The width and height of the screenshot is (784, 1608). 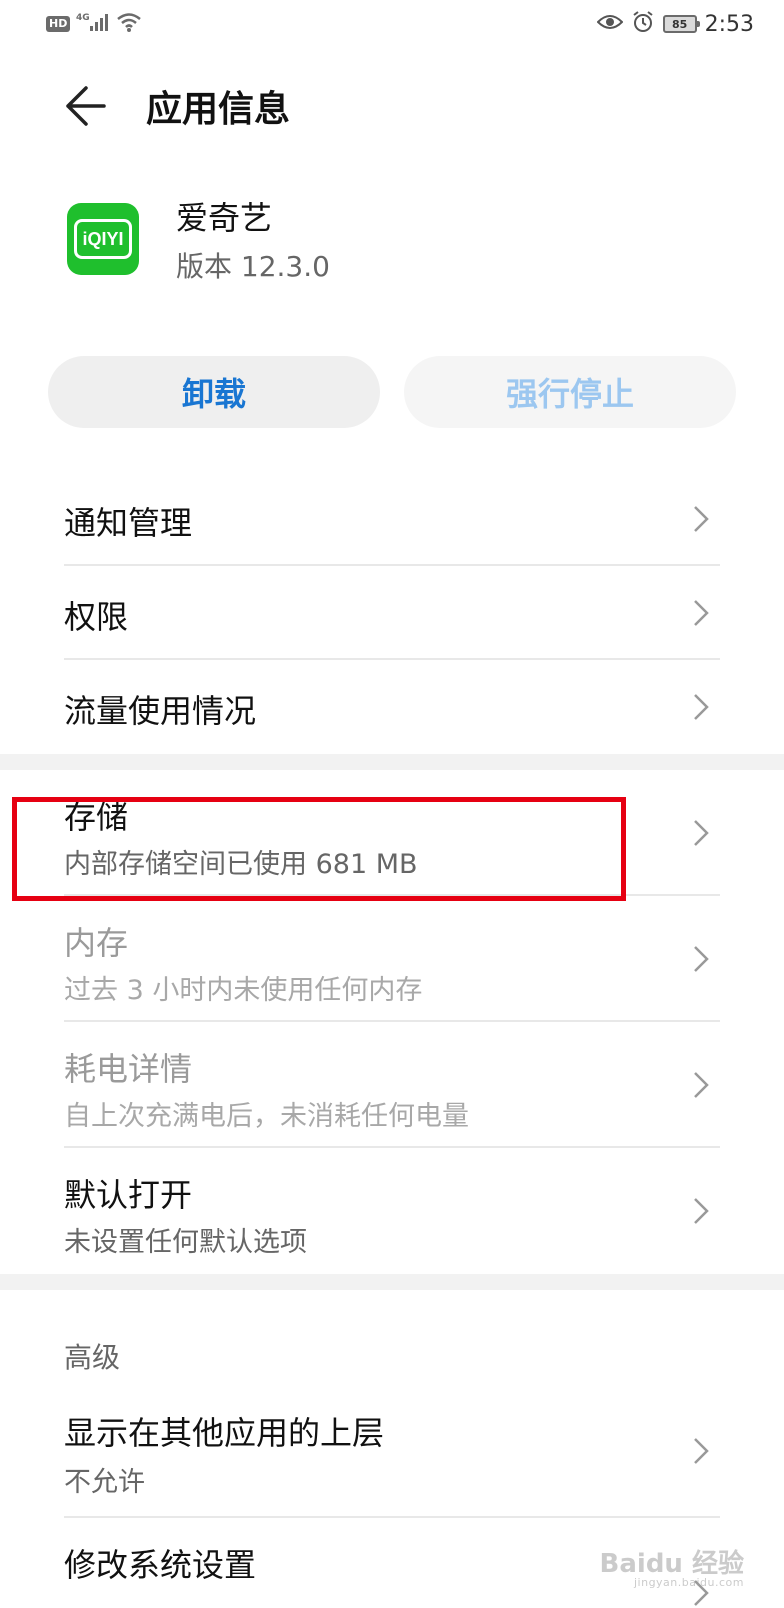 I want to click on row-title: 显示在其他应用的上层, so click(x=224, y=1431).